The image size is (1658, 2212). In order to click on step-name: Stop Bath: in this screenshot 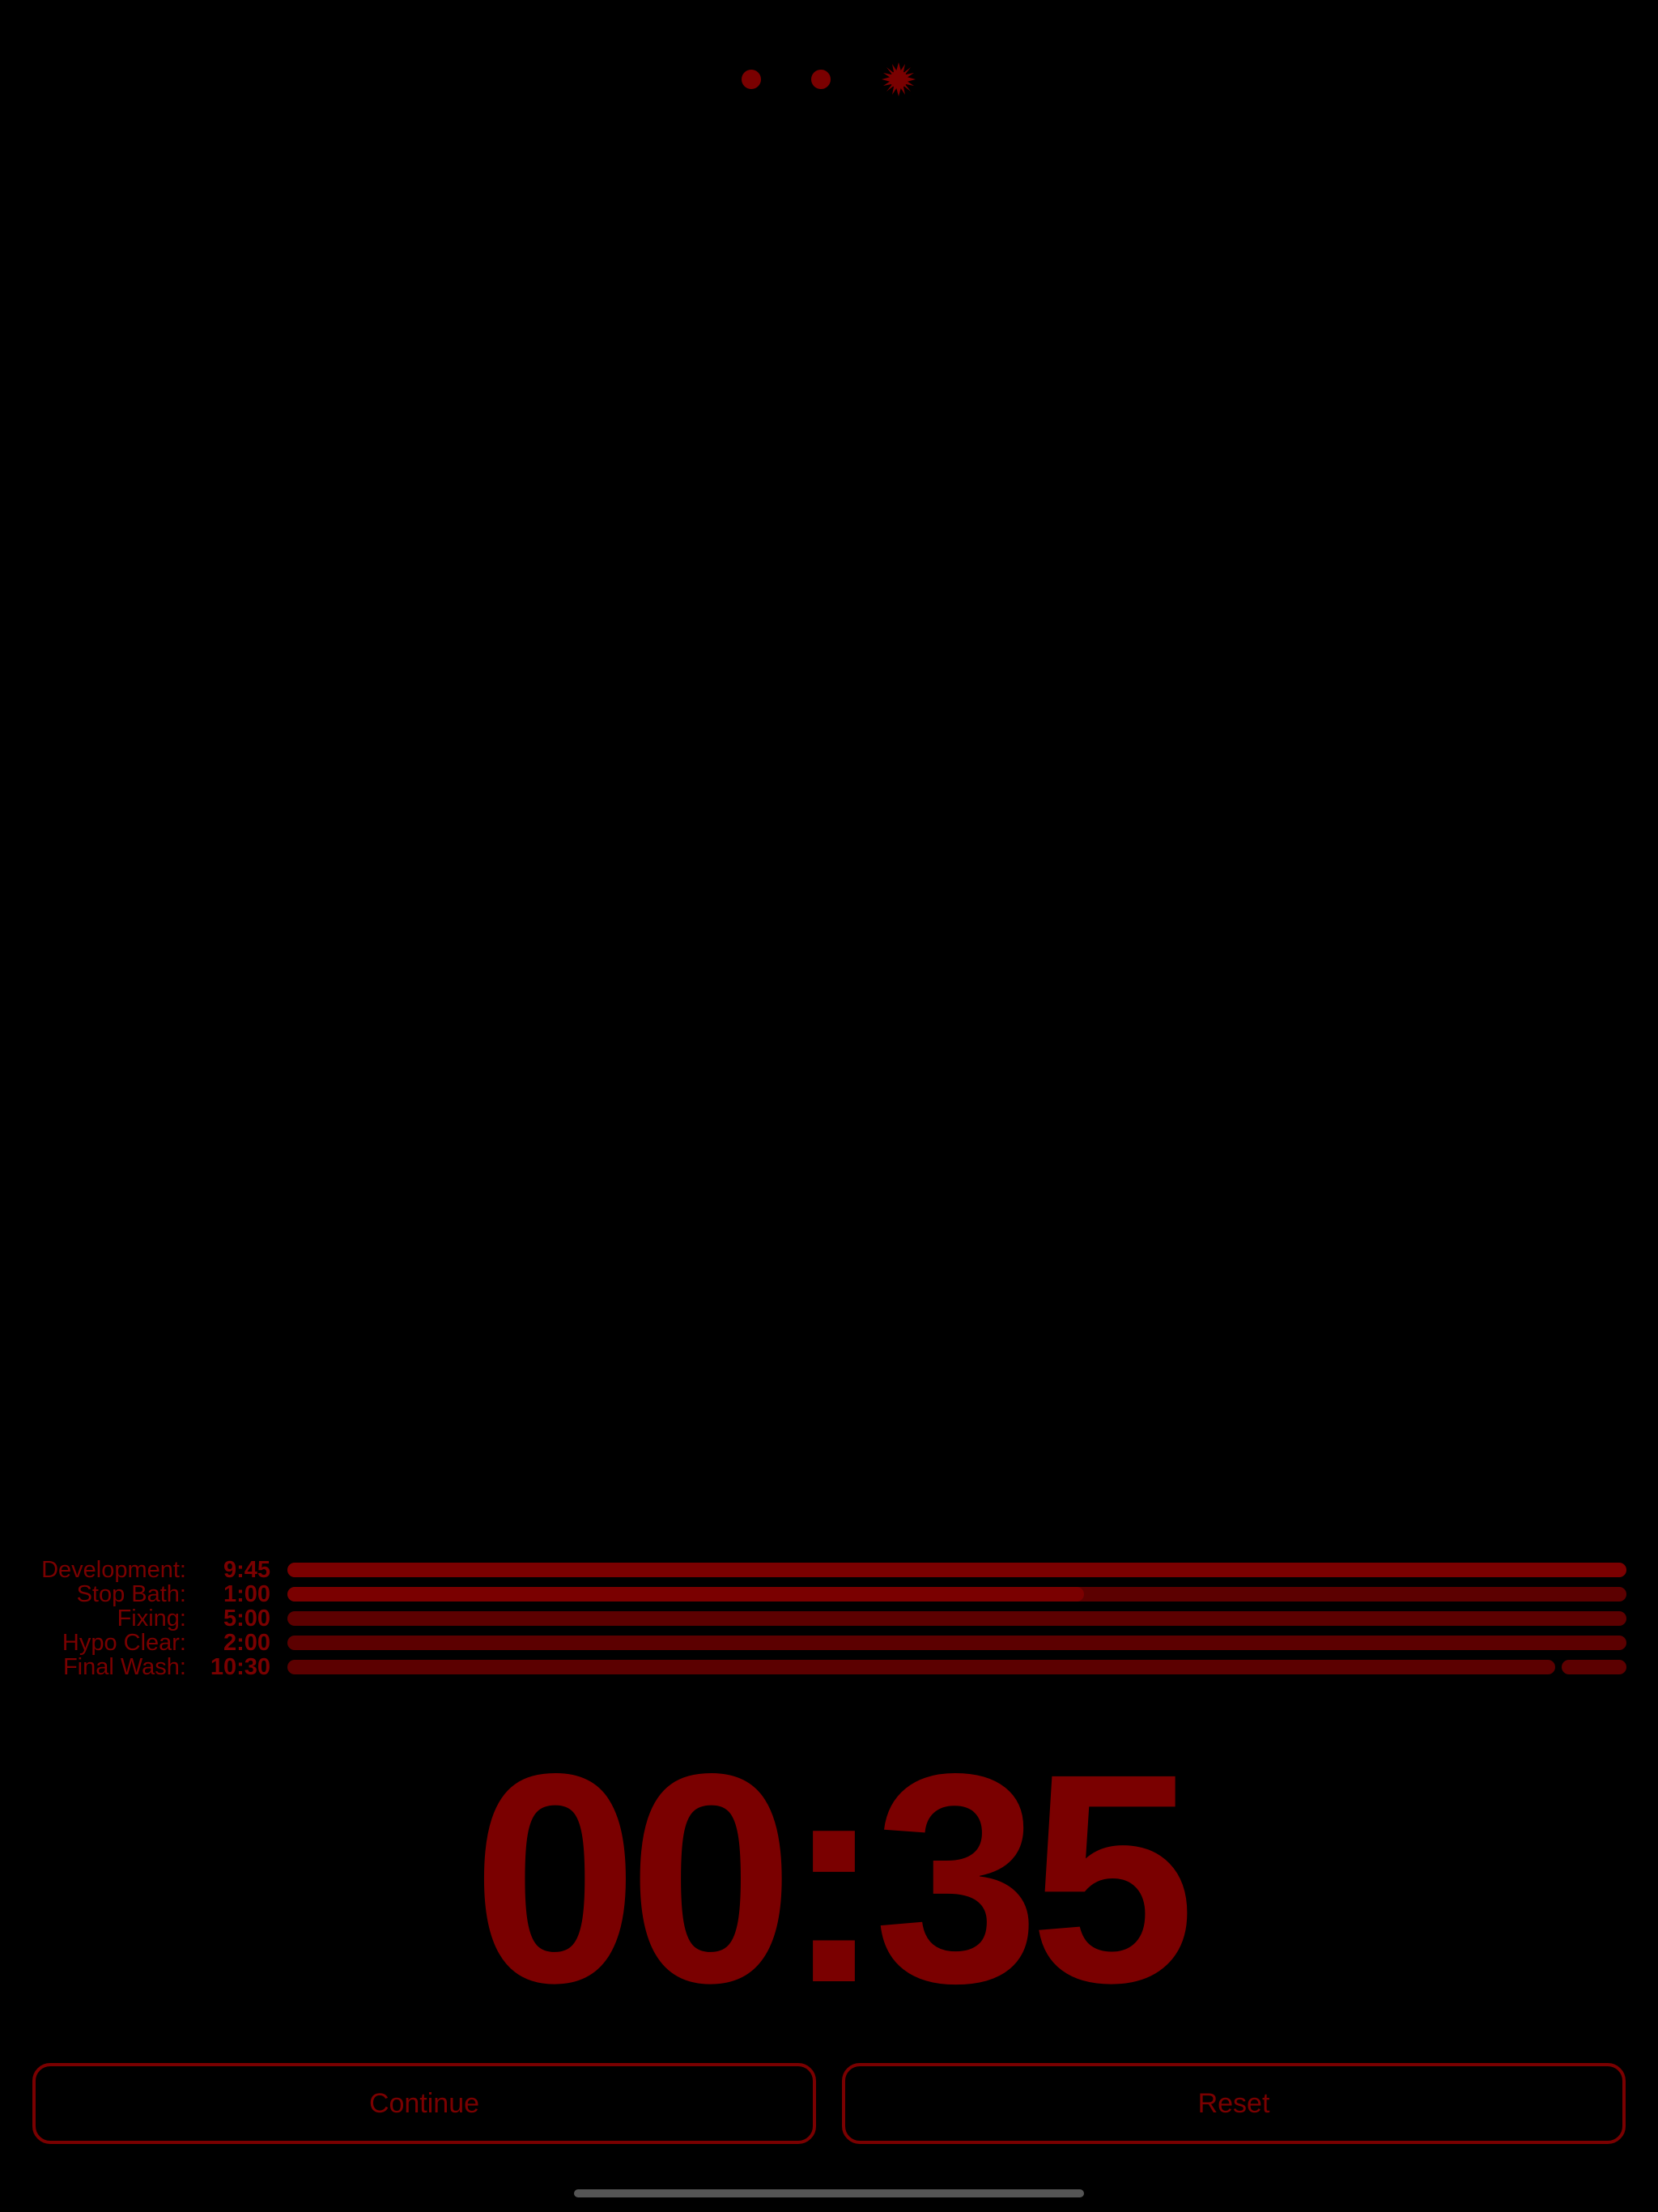, I will do `click(131, 1594)`.